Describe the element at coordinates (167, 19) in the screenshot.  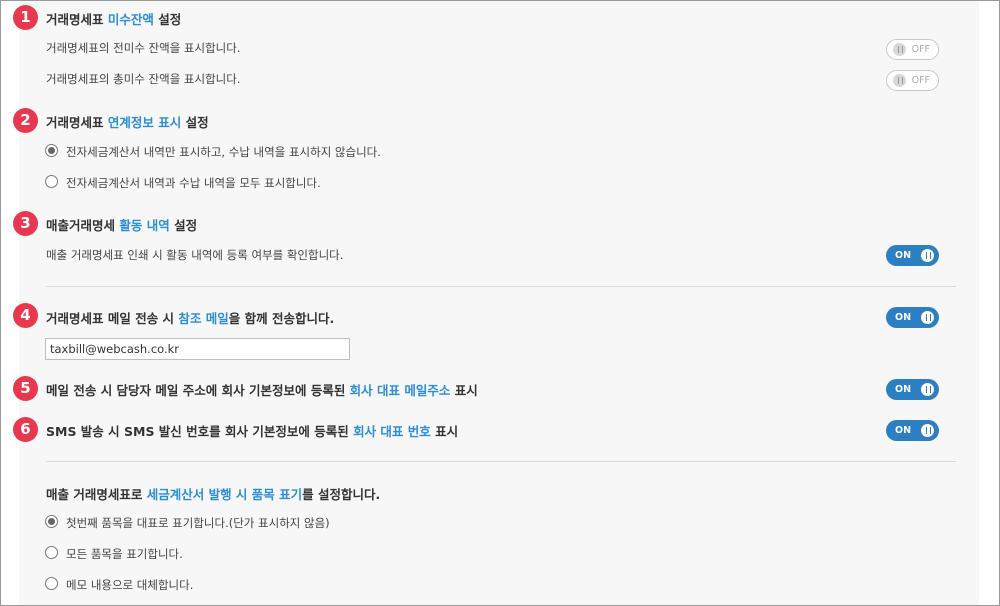
I see `section-1-title-post: 설정` at that location.